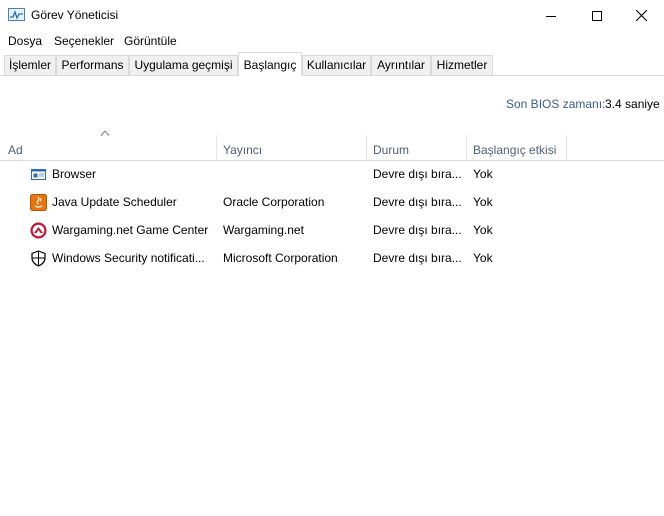 Image resolution: width=664 pixels, height=516 pixels. What do you see at coordinates (92, 65) in the screenshot?
I see `tab-performance: Performans` at bounding box center [92, 65].